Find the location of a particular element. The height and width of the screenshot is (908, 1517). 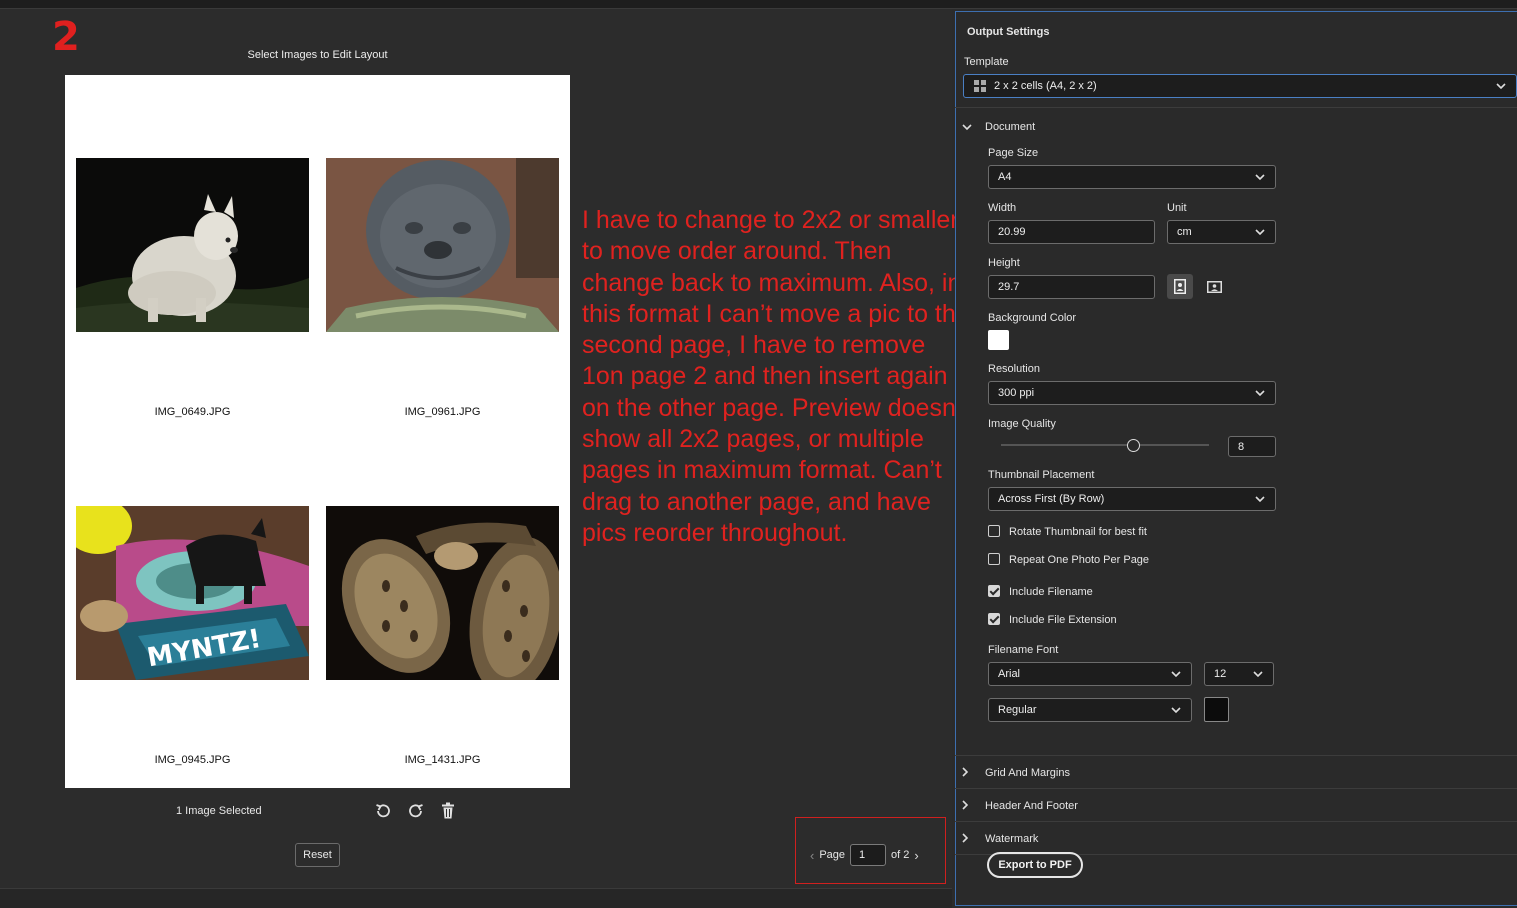

panel-title: Output Settings is located at coordinates (1008, 32).